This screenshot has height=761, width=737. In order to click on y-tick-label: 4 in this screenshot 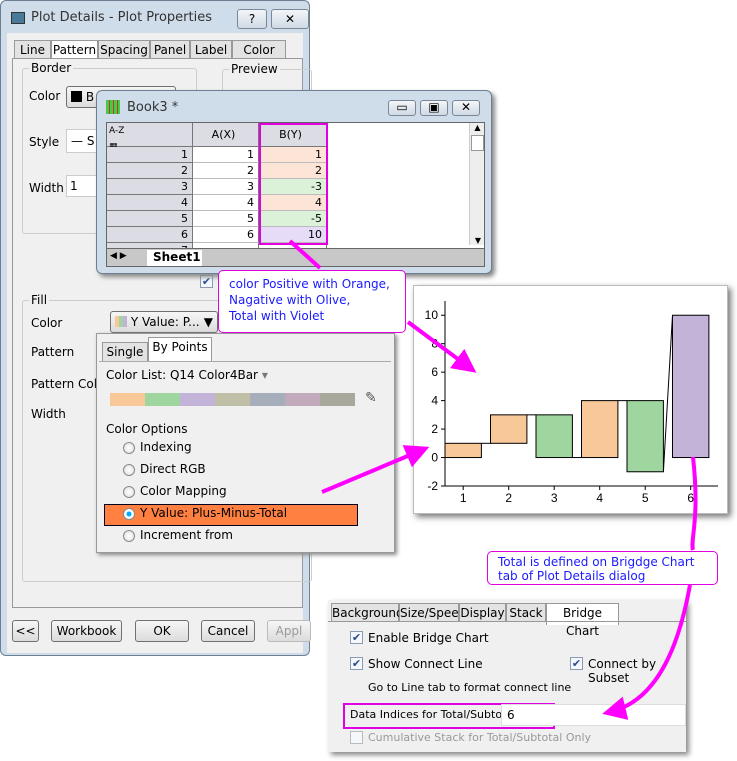, I will do `click(434, 401)`.